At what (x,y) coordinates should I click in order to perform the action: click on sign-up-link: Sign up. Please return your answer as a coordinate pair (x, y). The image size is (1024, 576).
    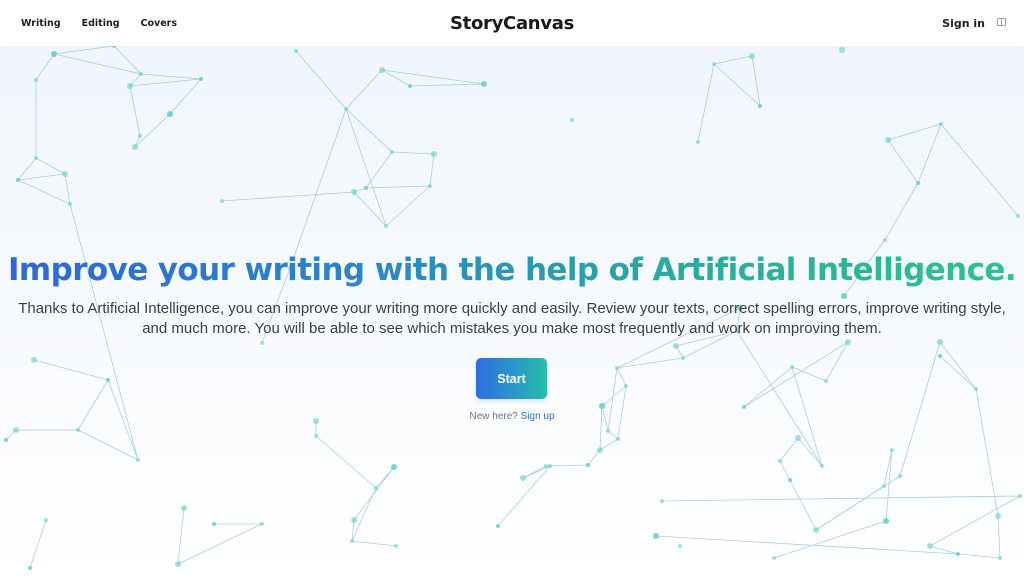
    Looking at the image, I should click on (538, 416).